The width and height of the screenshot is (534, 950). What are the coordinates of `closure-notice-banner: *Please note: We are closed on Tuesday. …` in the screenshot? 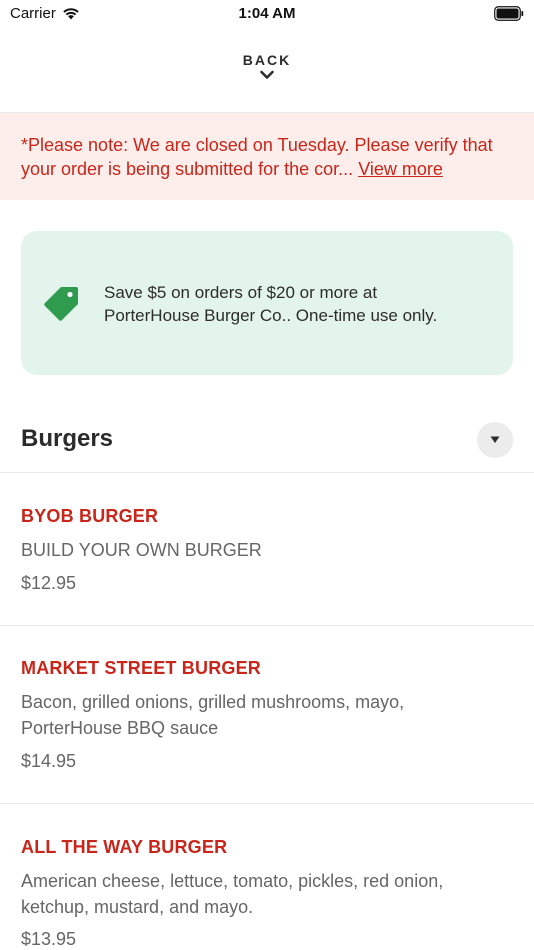 It's located at (267, 156).